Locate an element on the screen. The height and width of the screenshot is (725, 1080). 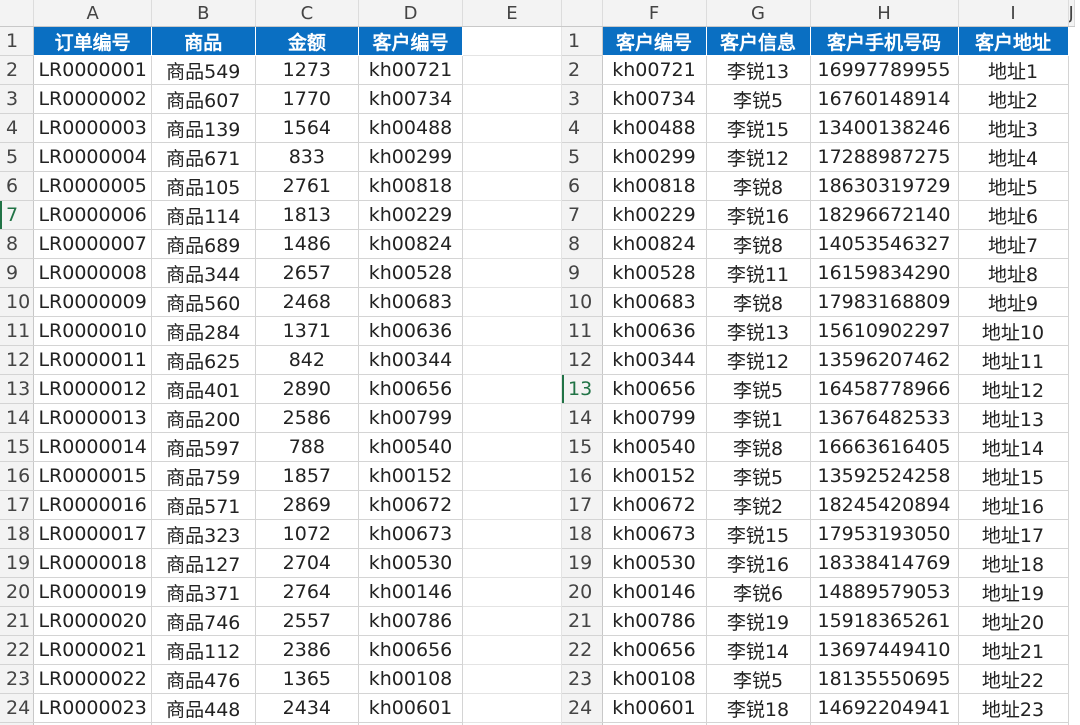
cell: 13697449410 is located at coordinates (884, 650).